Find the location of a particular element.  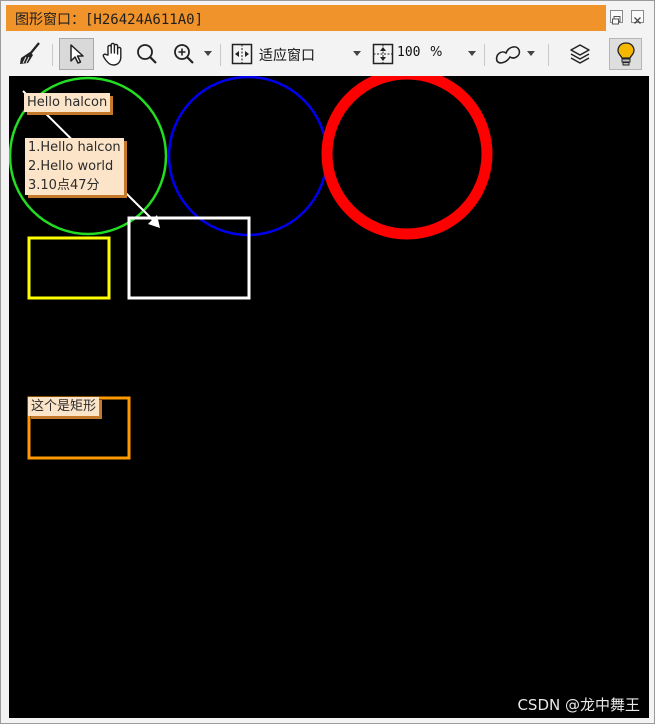

fit-window-label: 适应窗口 is located at coordinates (287, 55).